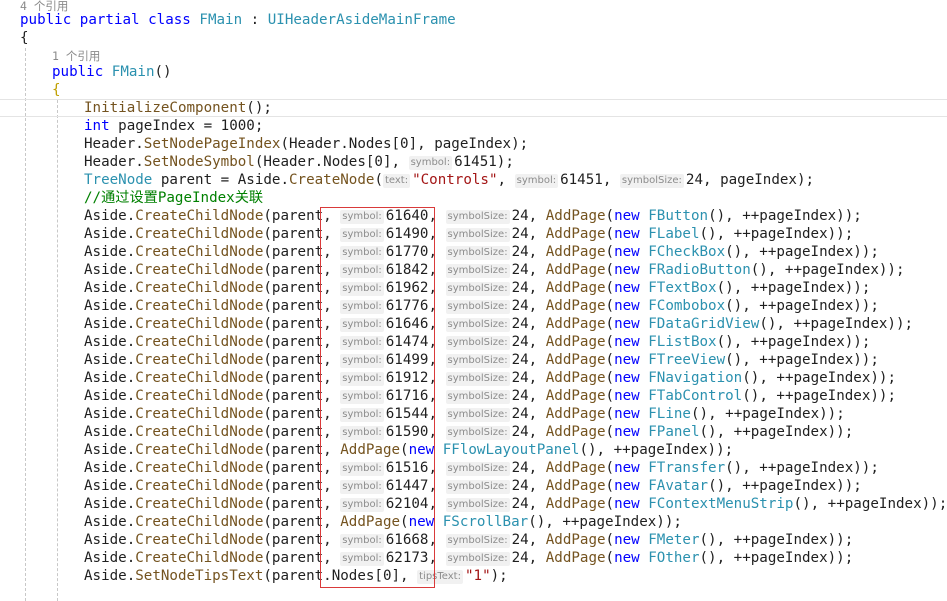  Describe the element at coordinates (687, 252) in the screenshot. I see `page-class-name: FCheckBox` at that location.